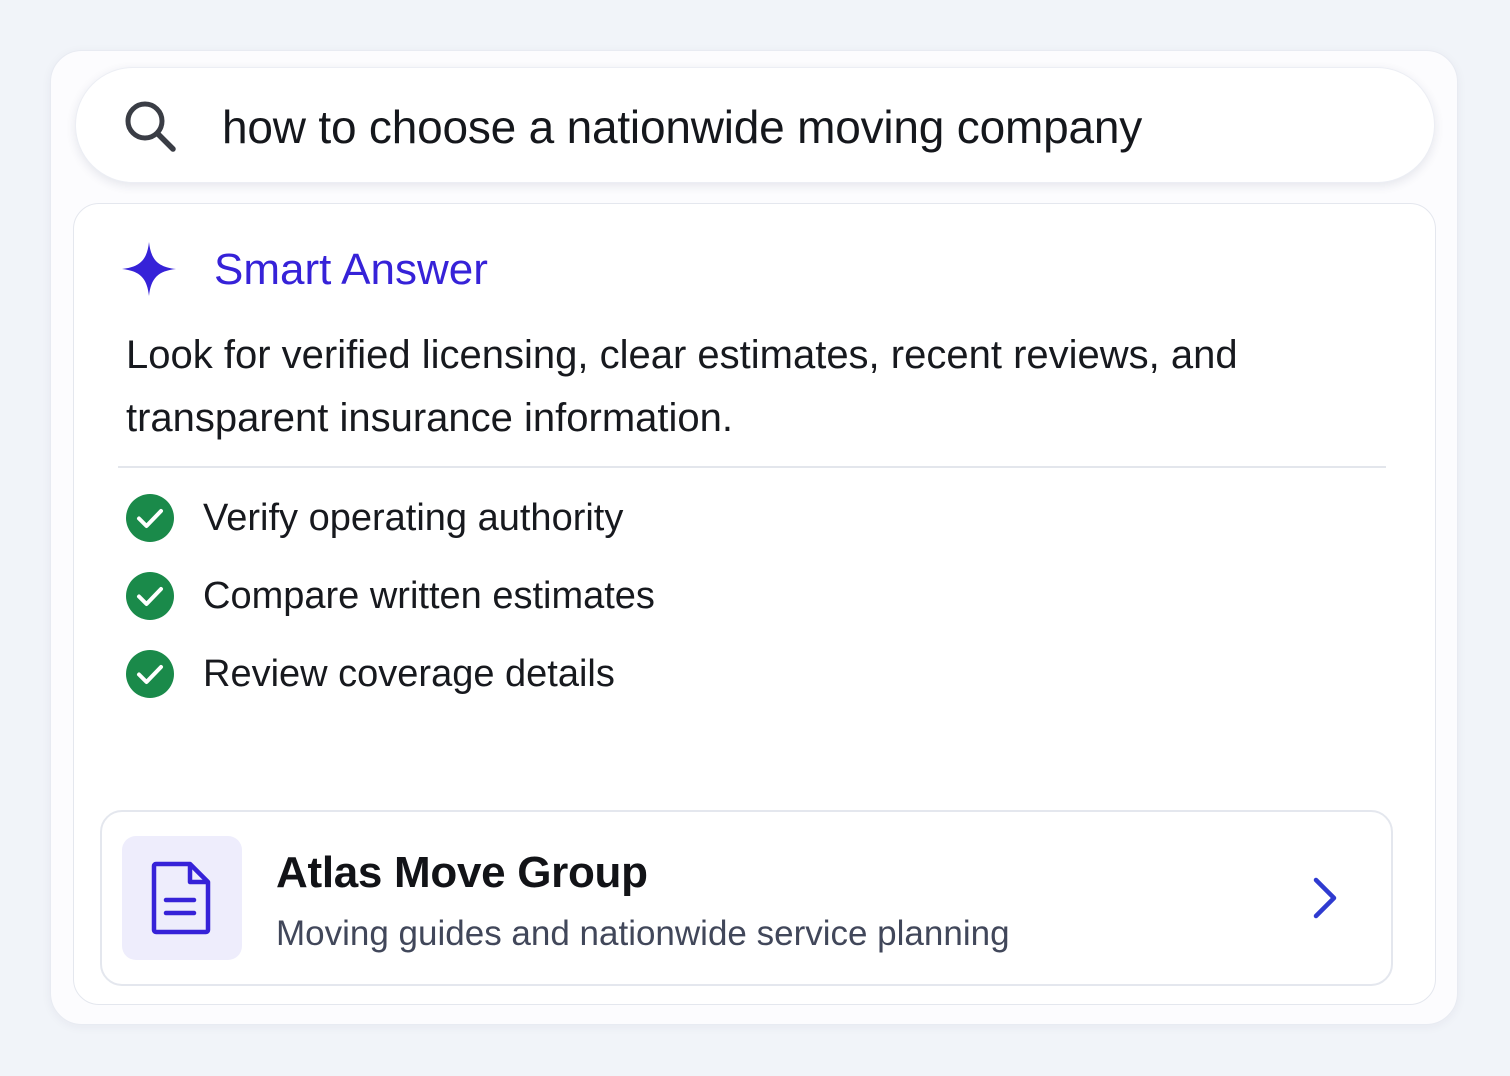 This screenshot has height=1076, width=1510. Describe the element at coordinates (429, 596) in the screenshot. I see `checklist-item-label: Compare written estimates` at that location.